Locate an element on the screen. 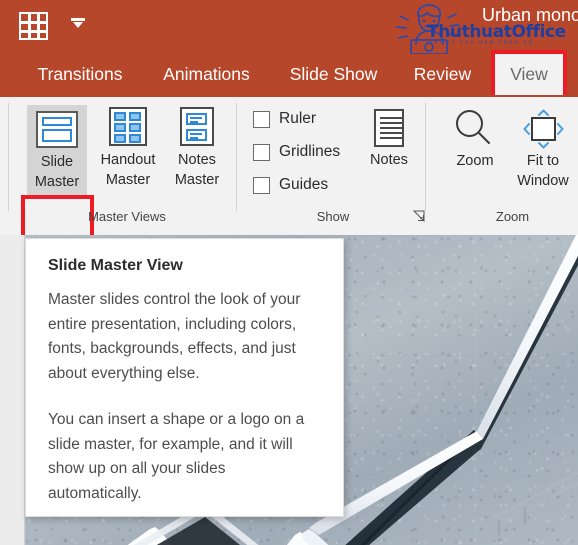  fit-to-window-icon is located at coordinates (543, 129).